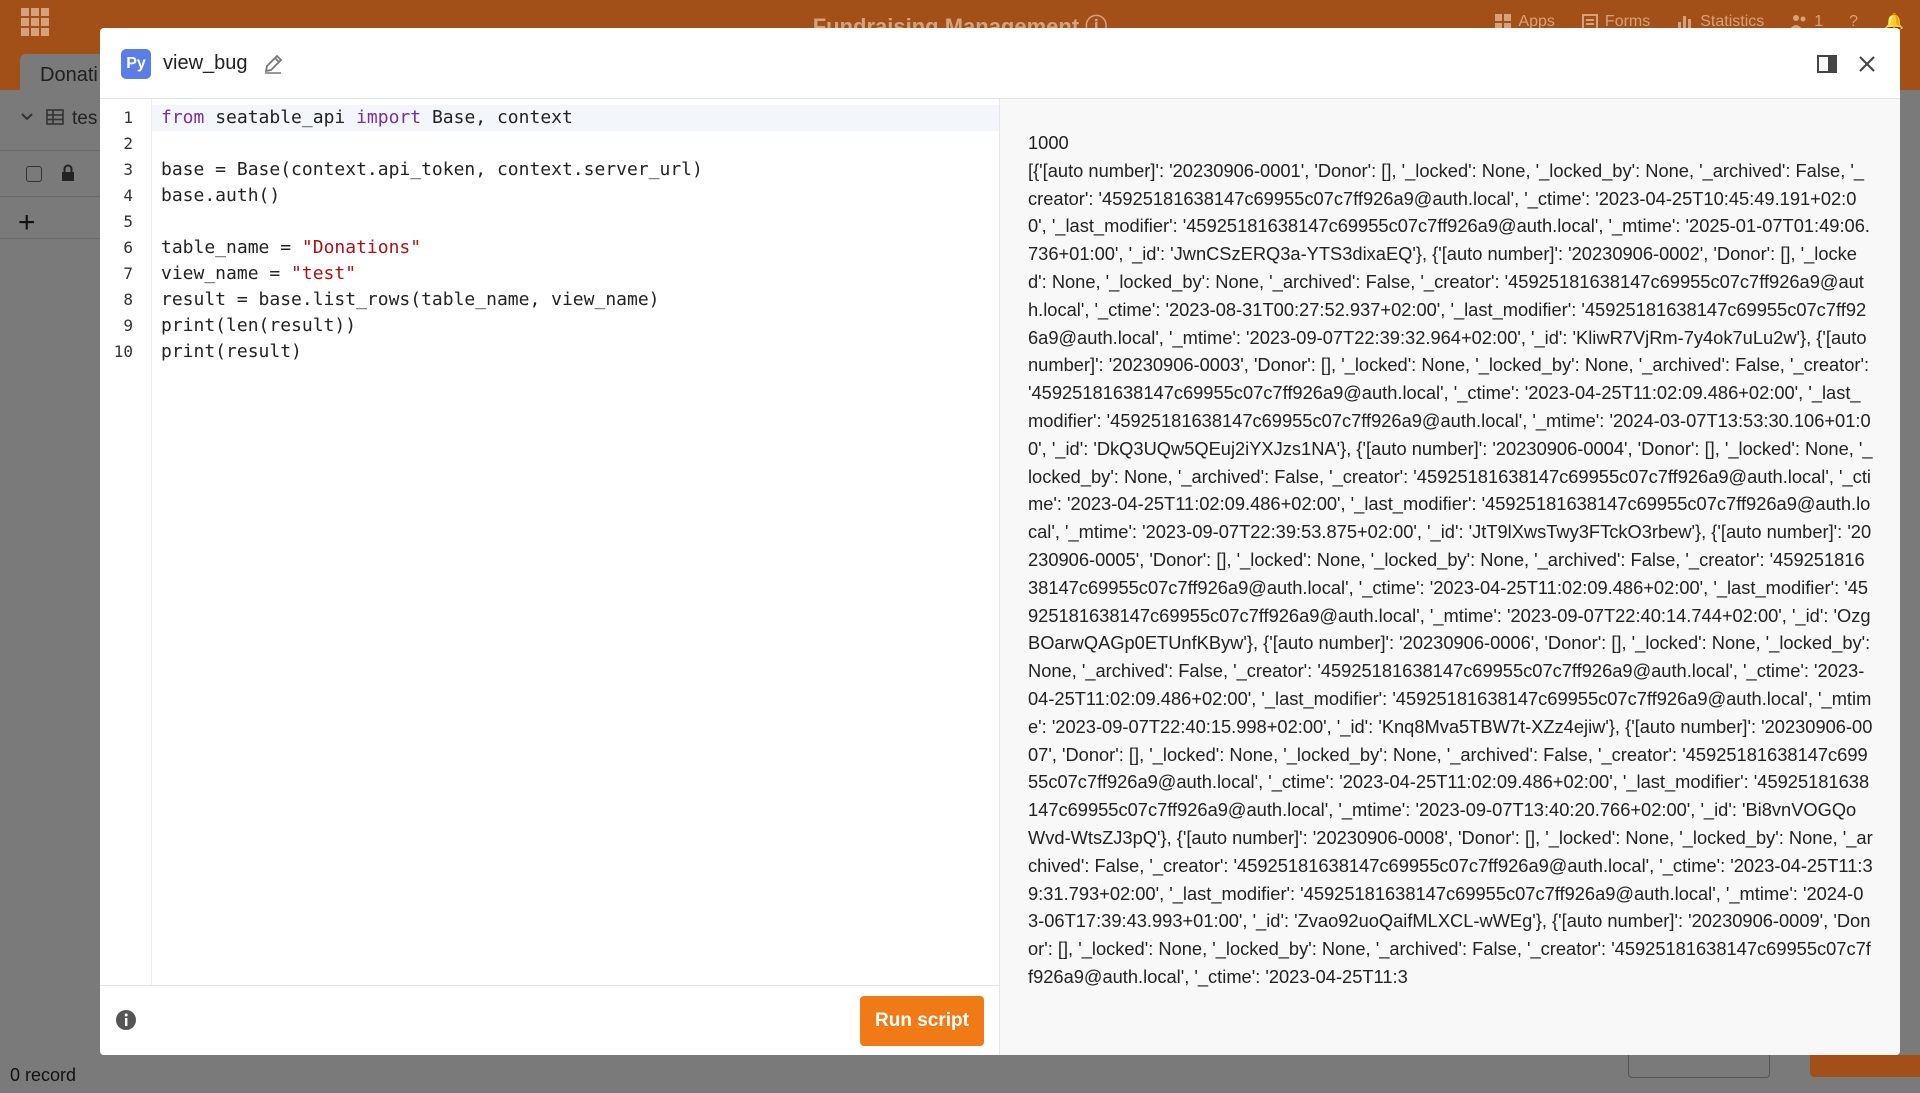 Image resolution: width=1920 pixels, height=1093 pixels. What do you see at coordinates (1000, 63) in the screenshot?
I see `dialog-header: Py view_bug` at bounding box center [1000, 63].